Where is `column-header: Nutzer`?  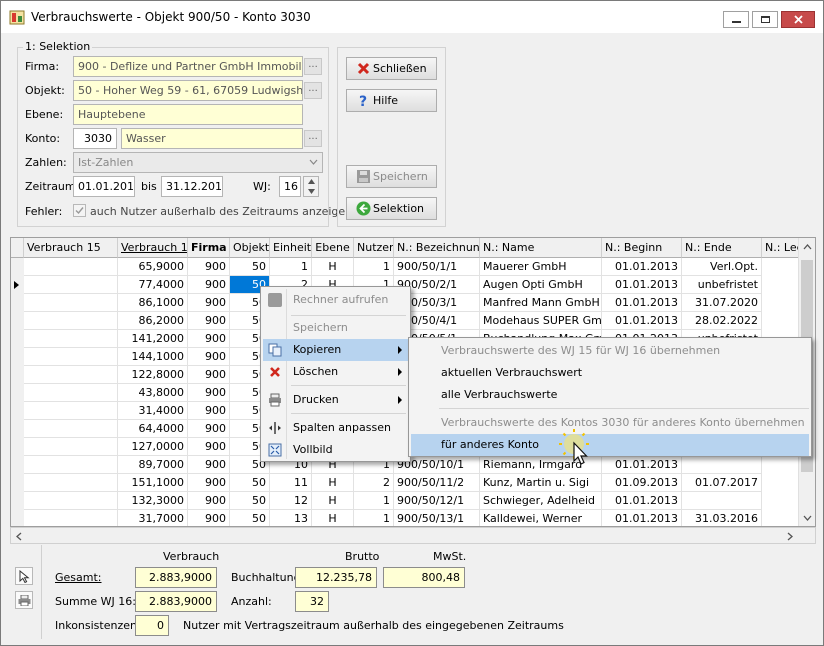 column-header: Nutzer is located at coordinates (374, 248).